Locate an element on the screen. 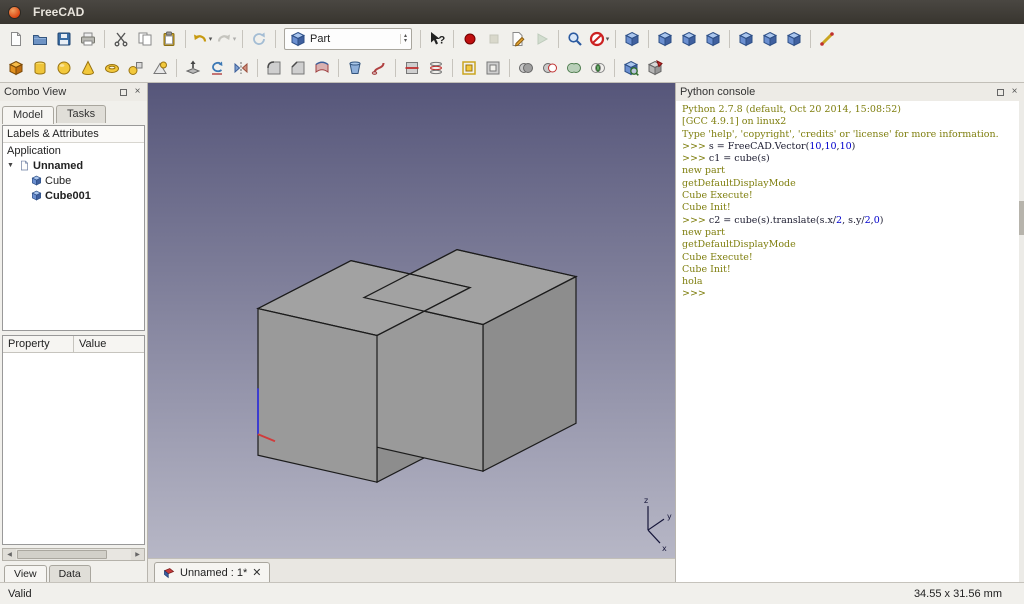 The image size is (1024, 604). tree-column-header: Labels & Attributes is located at coordinates (73, 134).